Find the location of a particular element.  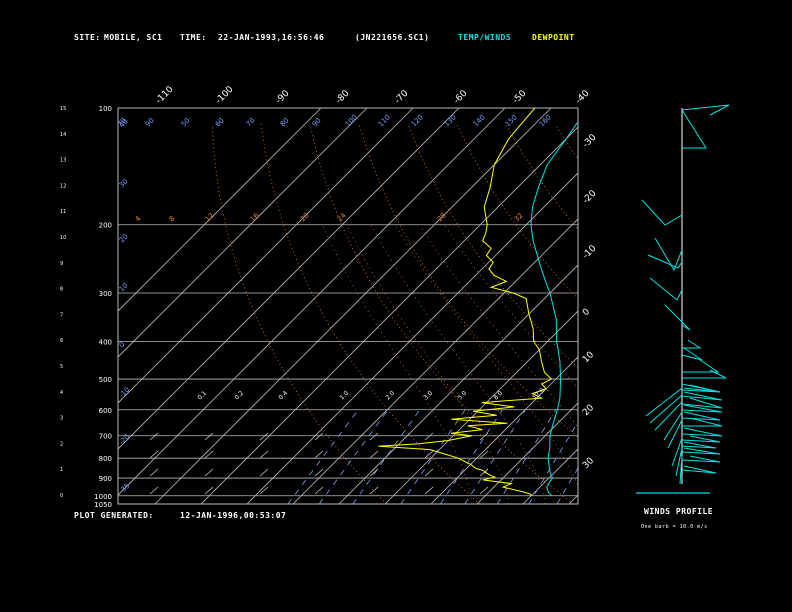

mixing-ratio-label: 12.0 is located at coordinates (538, 394).